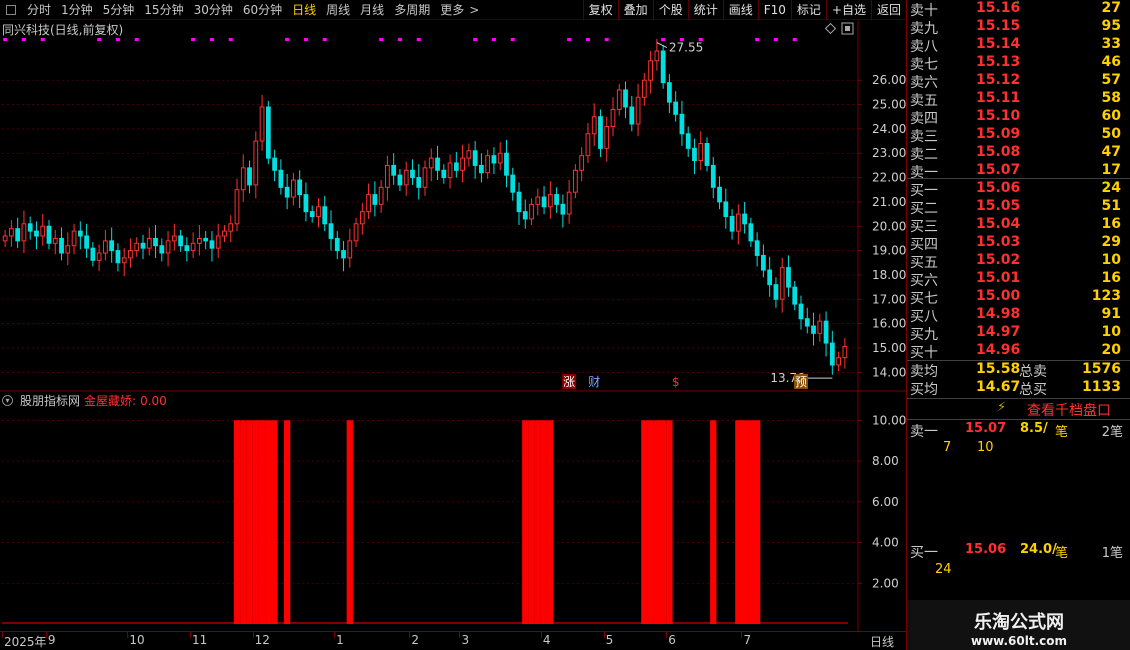  What do you see at coordinates (1018, 351) in the screenshot?
I see `bid-level-row: 买十 14.96 * 20` at bounding box center [1018, 351].